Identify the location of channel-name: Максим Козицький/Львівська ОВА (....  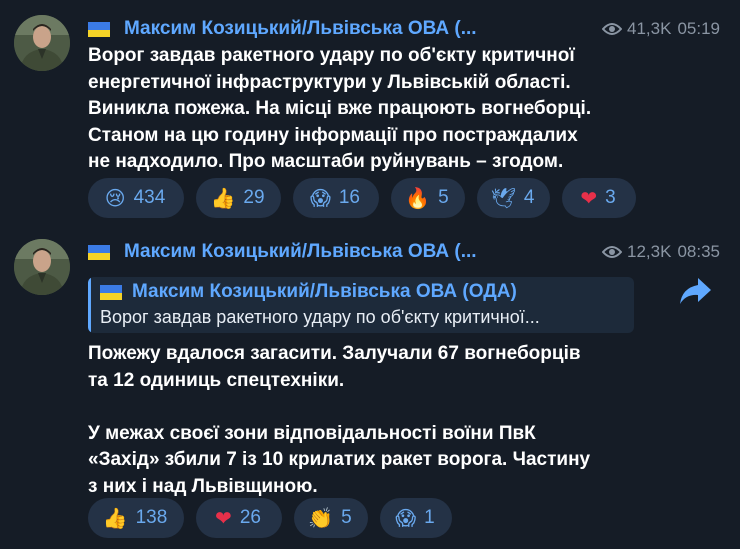
(363, 252).